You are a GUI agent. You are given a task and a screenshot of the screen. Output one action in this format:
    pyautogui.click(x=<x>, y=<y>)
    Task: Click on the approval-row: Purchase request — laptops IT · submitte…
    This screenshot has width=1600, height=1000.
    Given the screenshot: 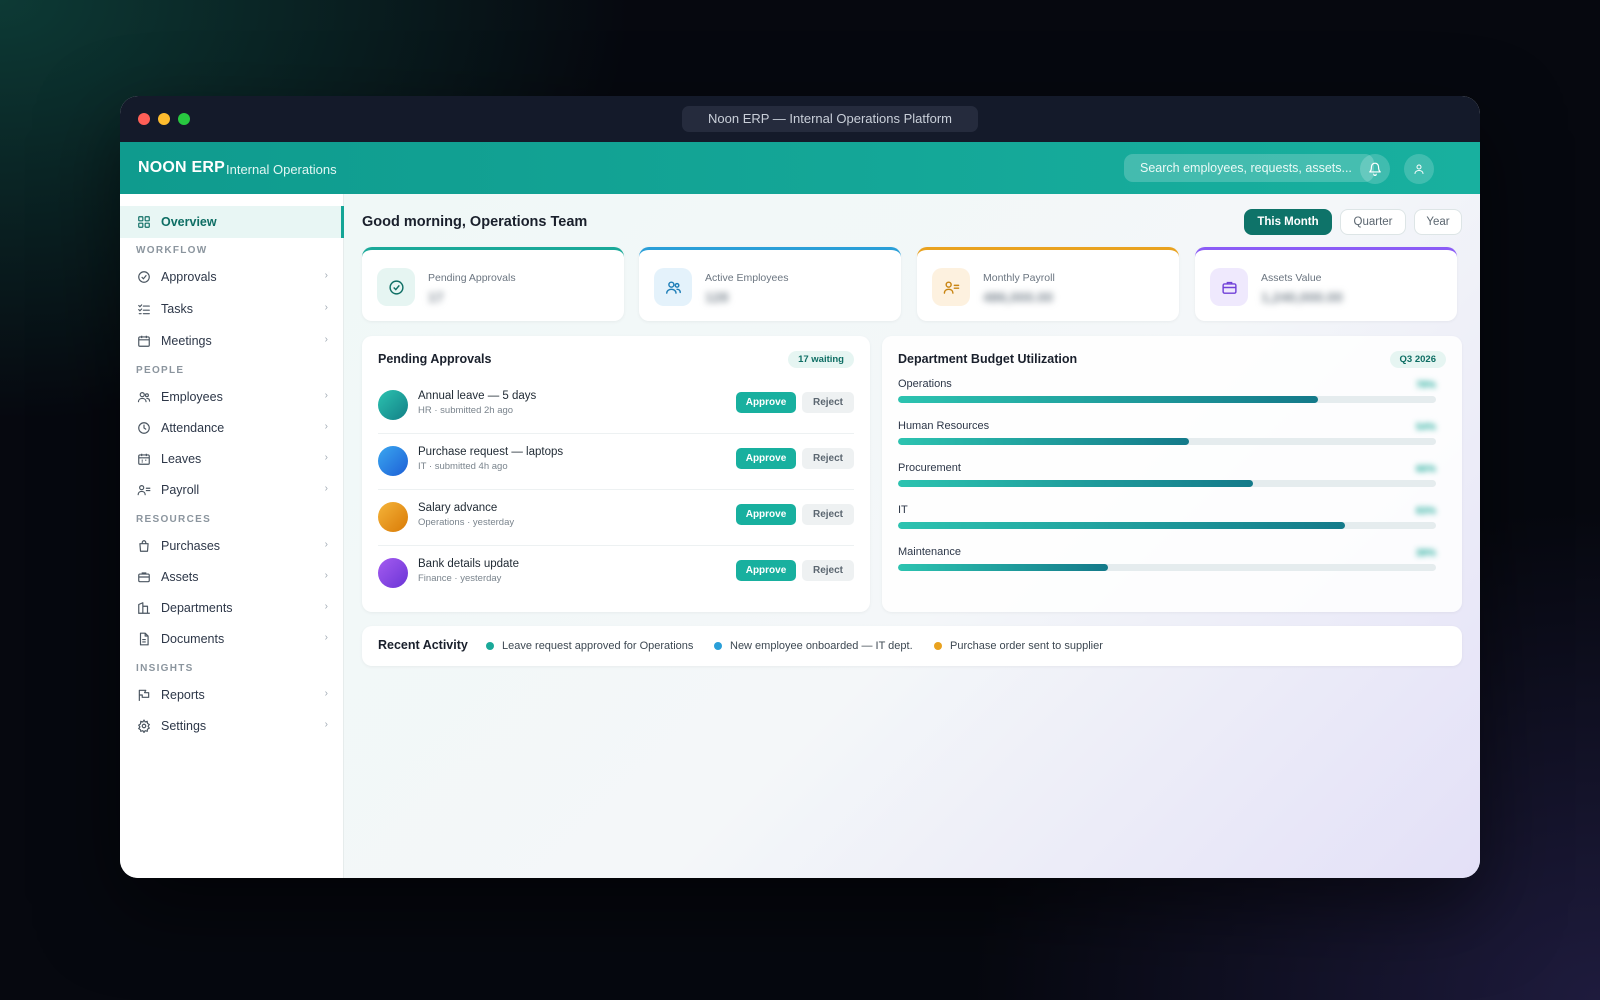 What is the action you would take?
    pyautogui.click(x=616, y=462)
    